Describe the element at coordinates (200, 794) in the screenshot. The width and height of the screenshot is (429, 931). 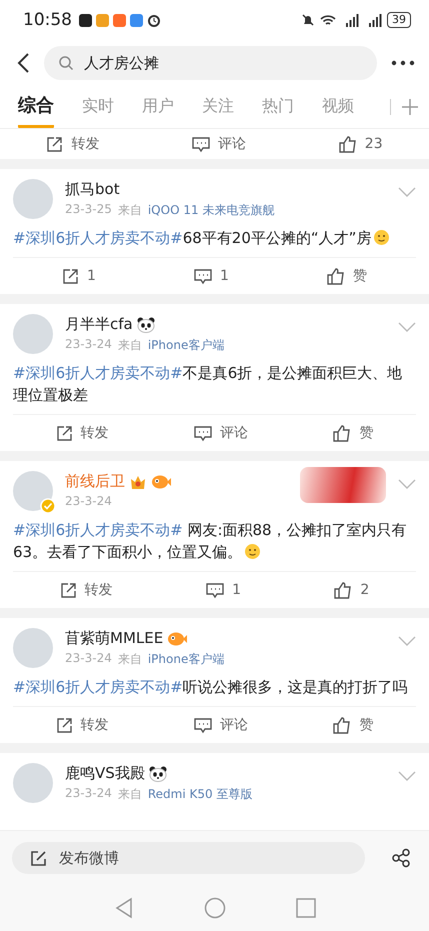
I see `source-link: Redmi K50 至尊版` at that location.